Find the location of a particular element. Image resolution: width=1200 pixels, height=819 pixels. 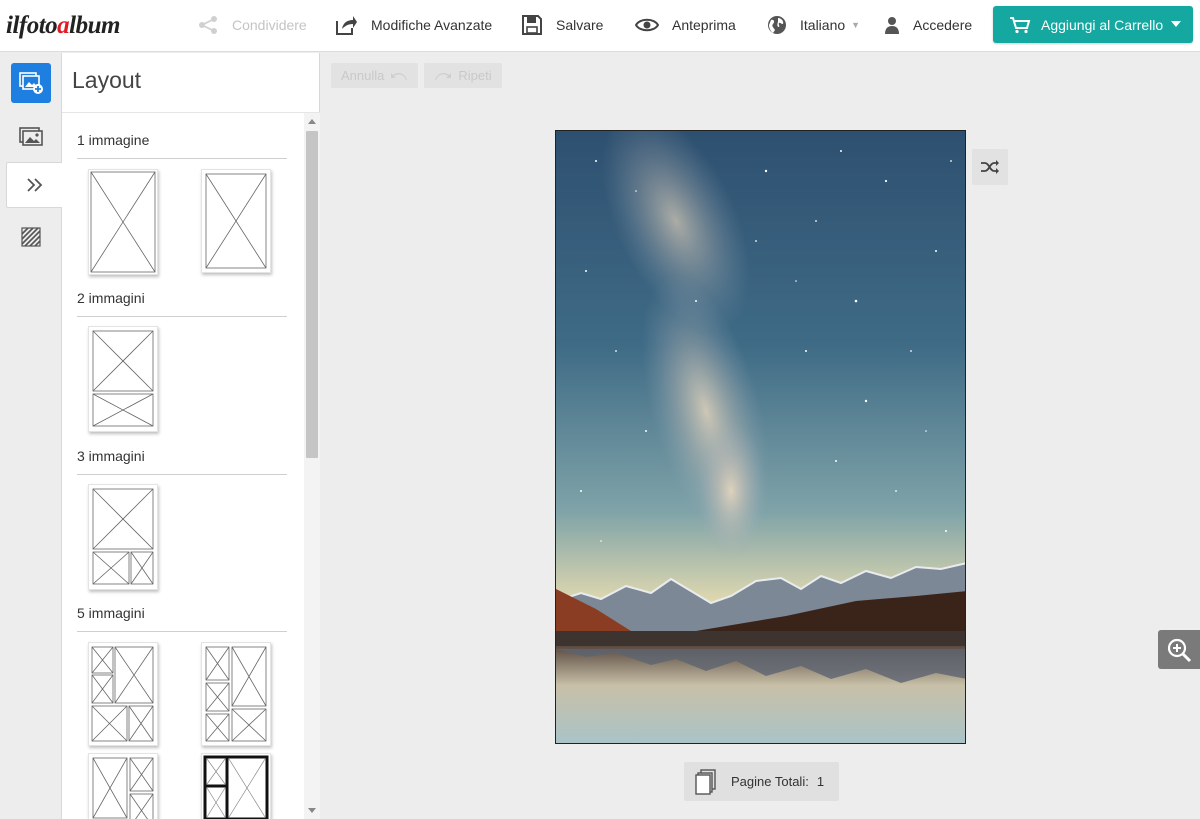

scrollbar-thumb is located at coordinates (312, 294).